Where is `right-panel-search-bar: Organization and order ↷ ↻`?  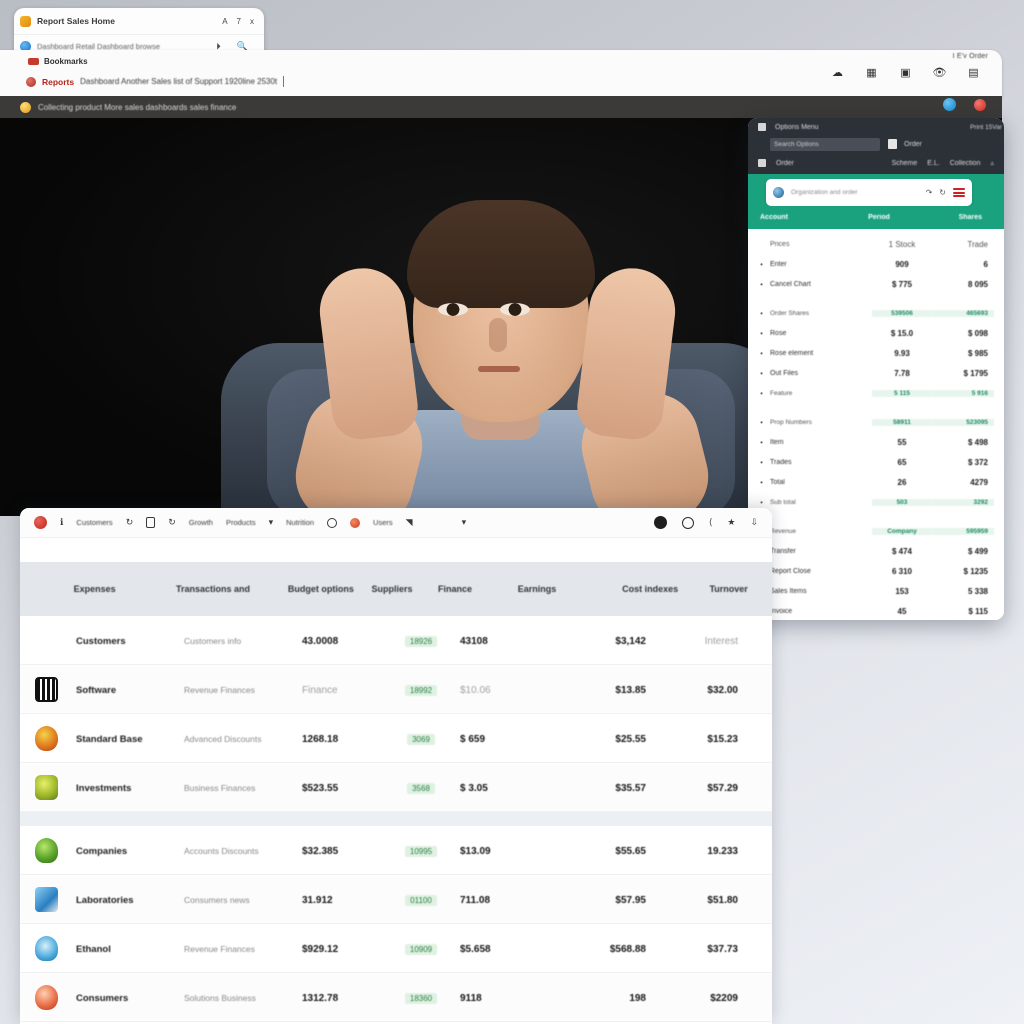
right-panel-search-bar: Organization and order ↷ ↻ is located at coordinates (869, 192).